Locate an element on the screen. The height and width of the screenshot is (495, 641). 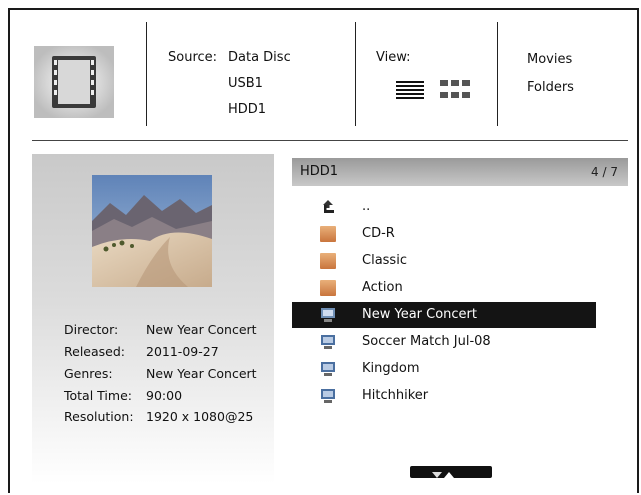
category-folders: Folders is located at coordinates (550, 87).